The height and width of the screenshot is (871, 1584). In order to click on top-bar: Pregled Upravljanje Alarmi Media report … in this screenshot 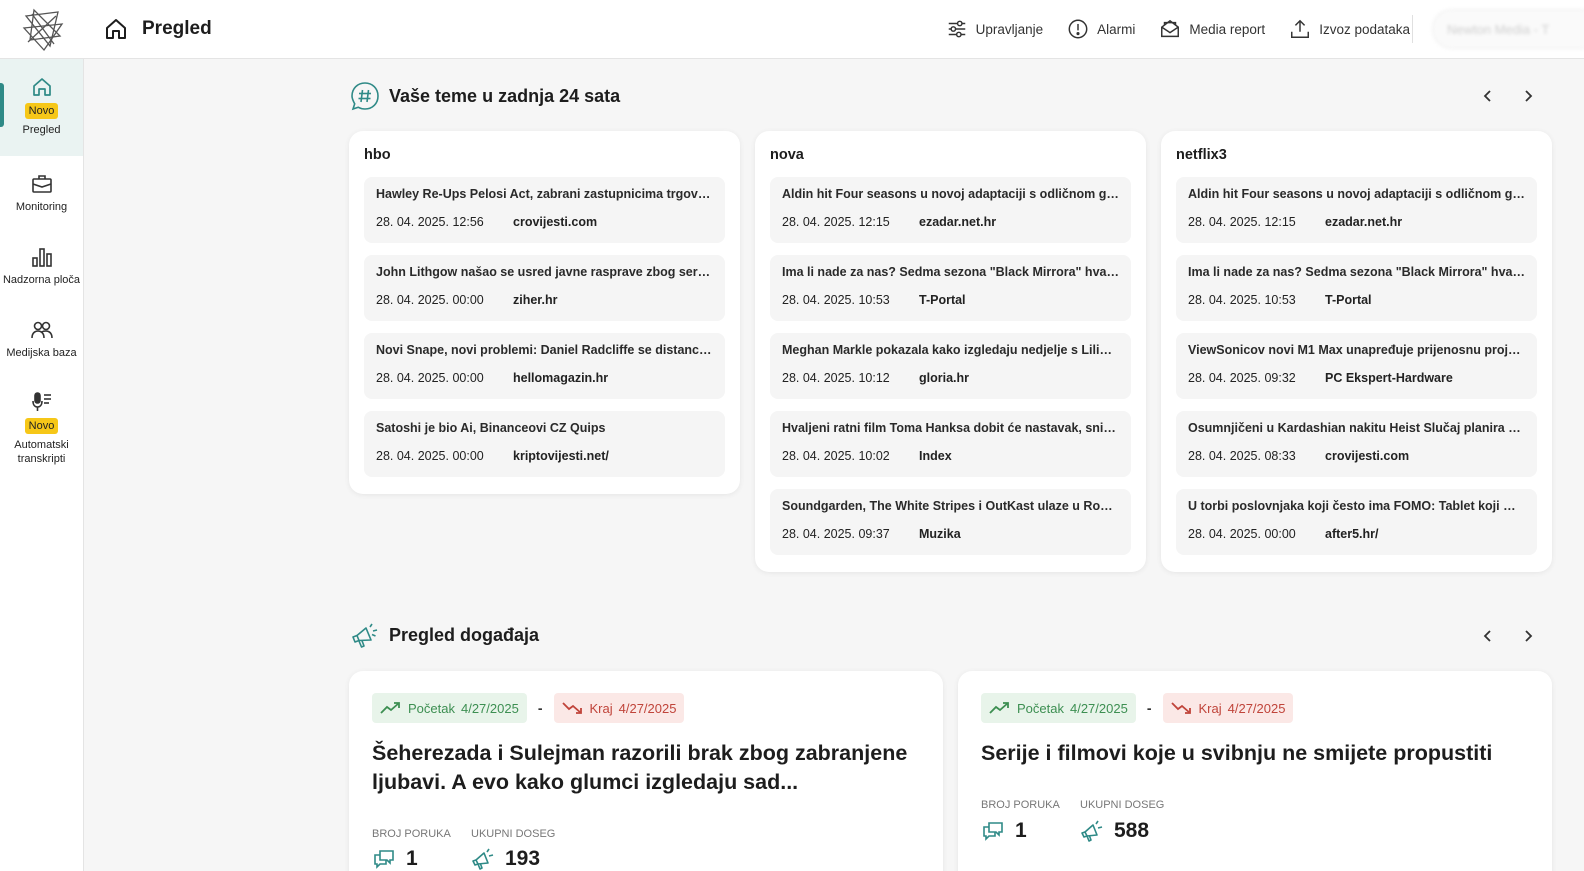, I will do `click(792, 29)`.